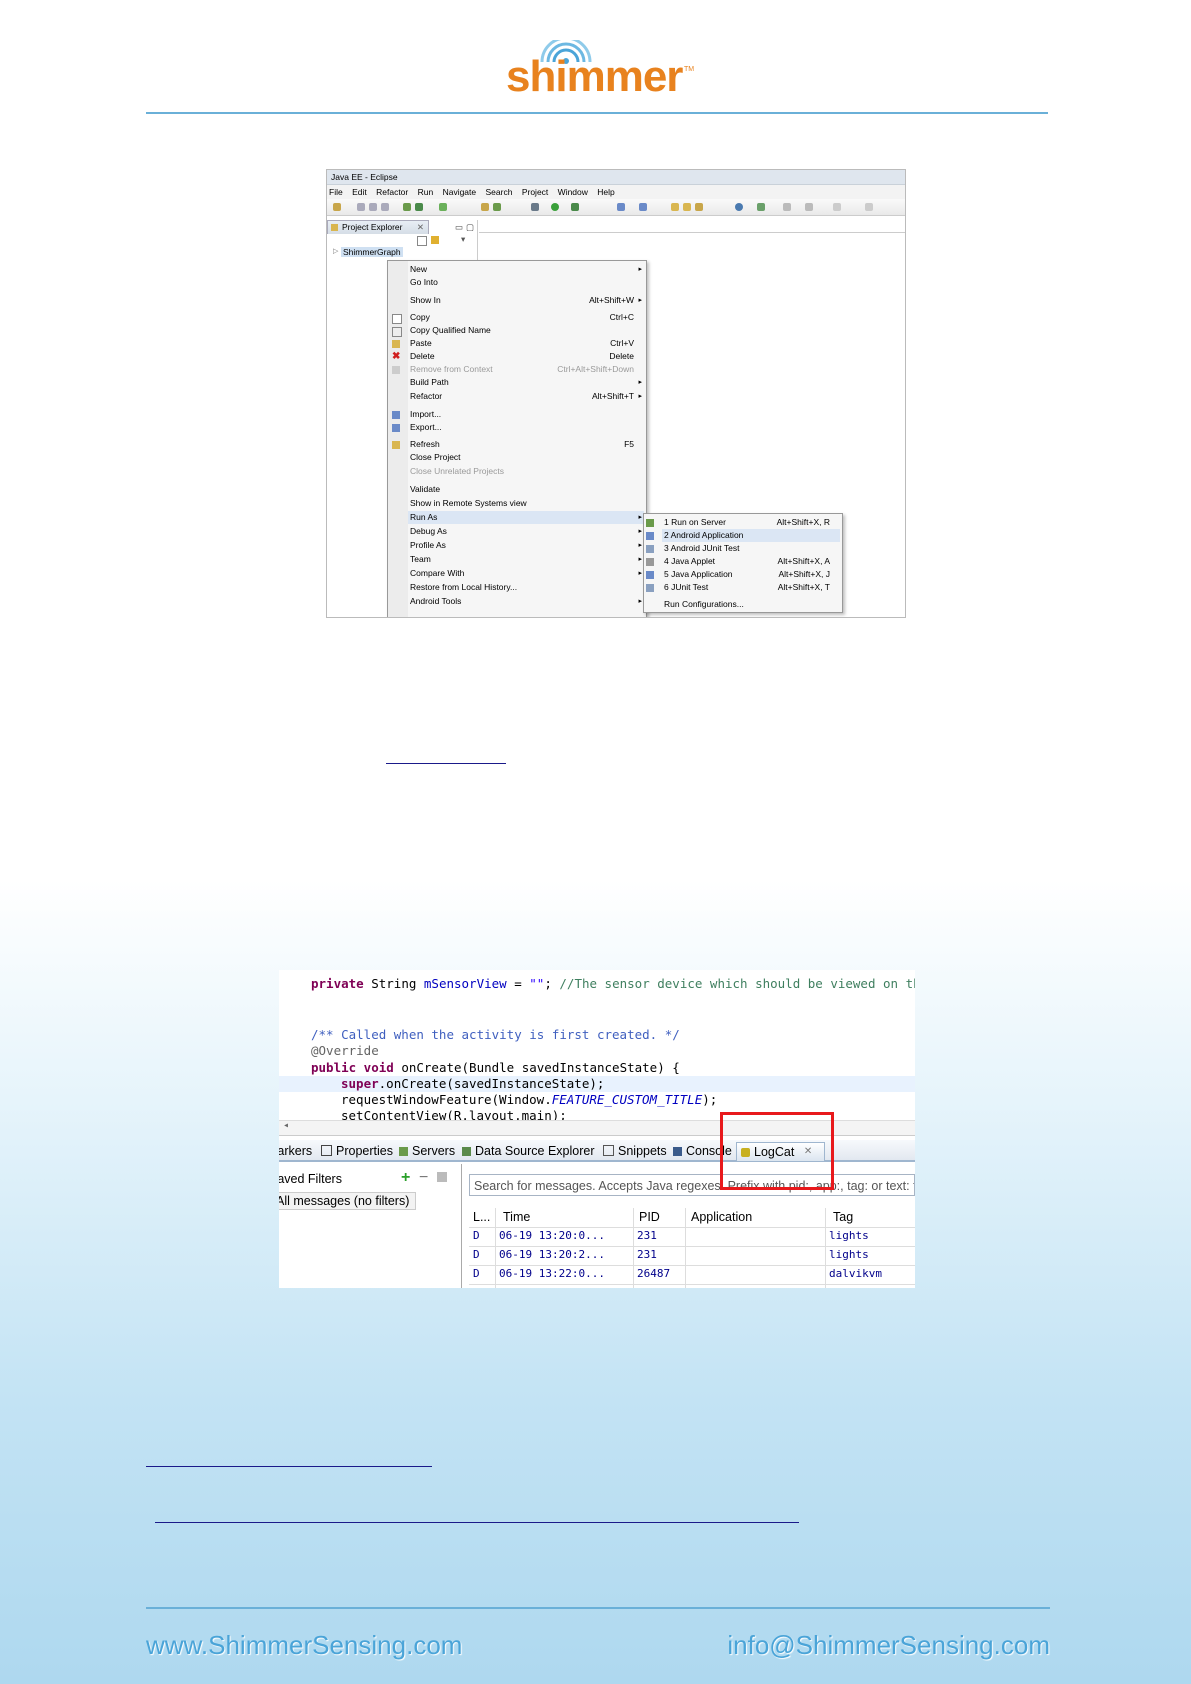  What do you see at coordinates (516, 1217) in the screenshot?
I see `column-time: Time` at bounding box center [516, 1217].